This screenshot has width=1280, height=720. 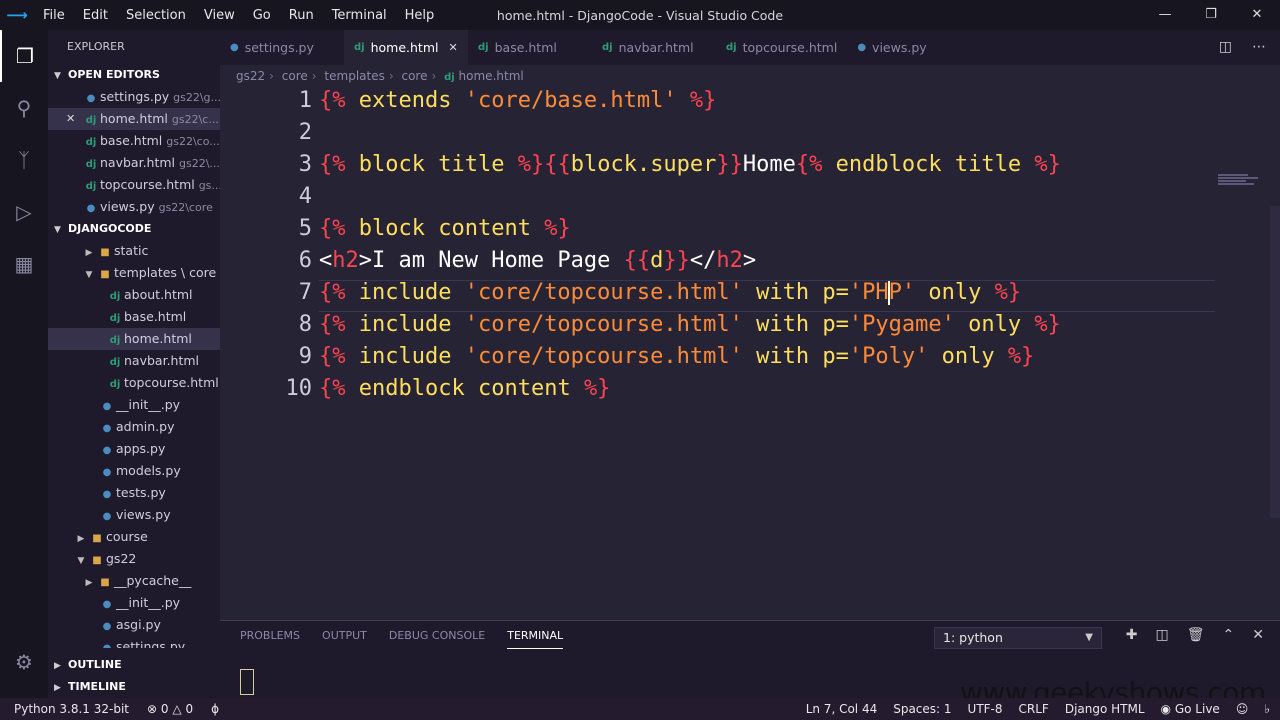 I want to click on code-token: {%, so click(x=815, y=164).